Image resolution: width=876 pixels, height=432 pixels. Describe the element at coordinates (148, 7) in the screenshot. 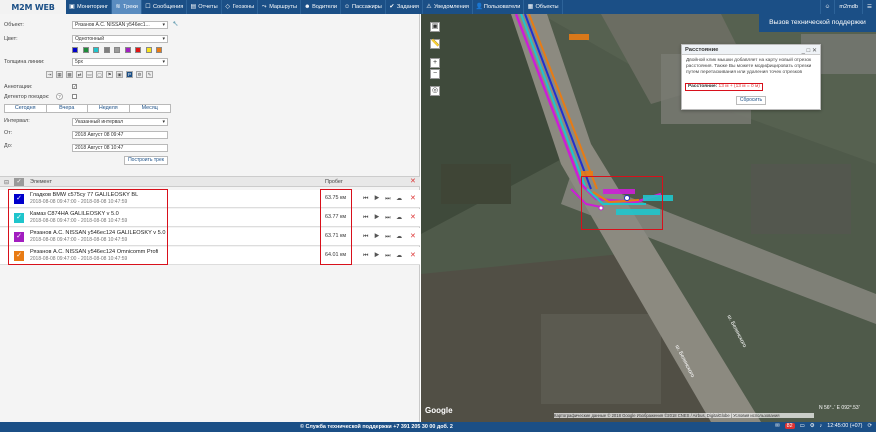

I see `message-icon: ☐` at that location.